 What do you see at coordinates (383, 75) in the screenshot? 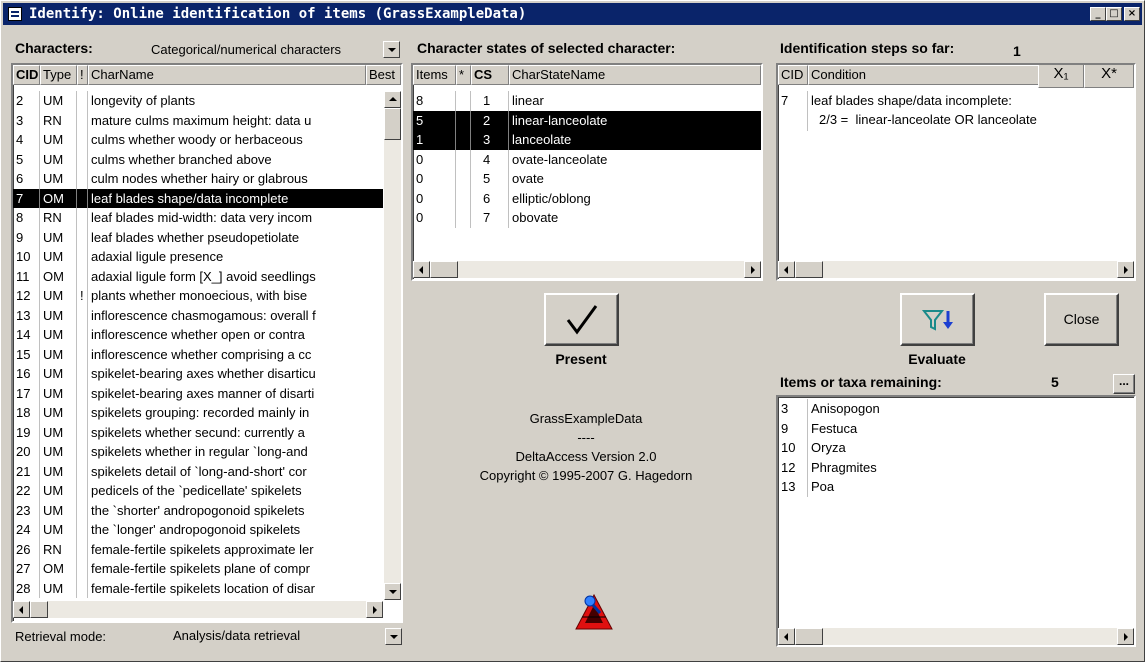
I see `col-best-header: Best` at bounding box center [383, 75].